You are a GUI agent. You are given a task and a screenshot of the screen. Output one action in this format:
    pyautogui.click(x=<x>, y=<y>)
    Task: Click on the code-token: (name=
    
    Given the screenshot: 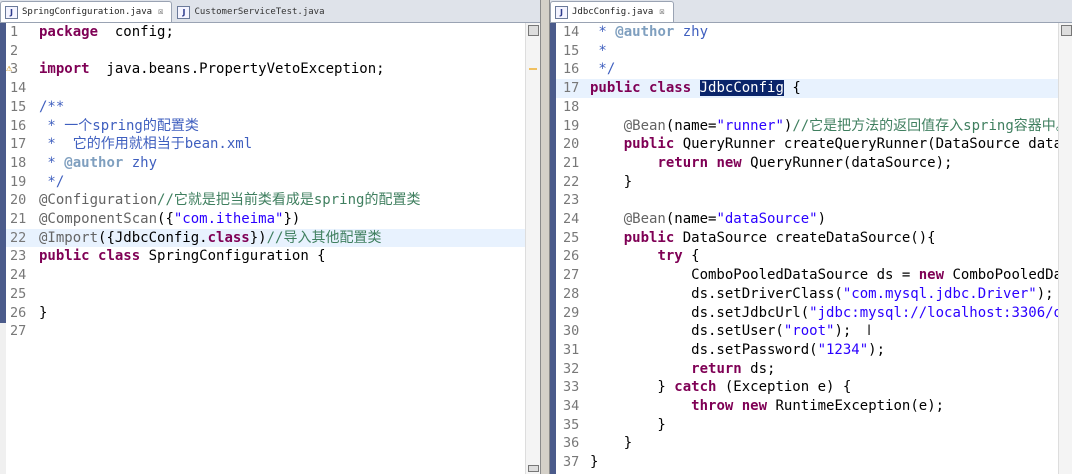 What is the action you would take?
    pyautogui.click(x=691, y=219)
    